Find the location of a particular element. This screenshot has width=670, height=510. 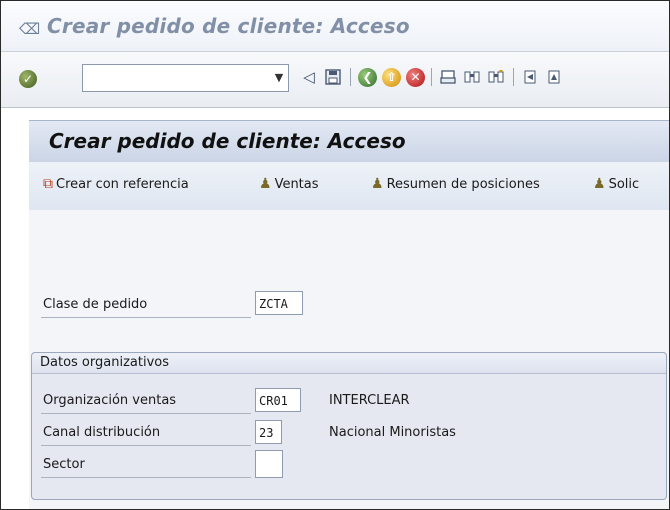

menu-icon: ⌫ is located at coordinates (29, 29).